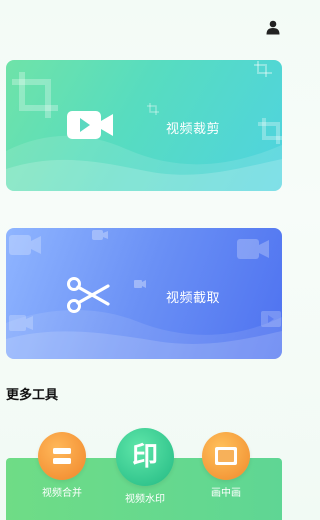  I want to click on tool-video-watermark-label: 视频水印, so click(145, 499).